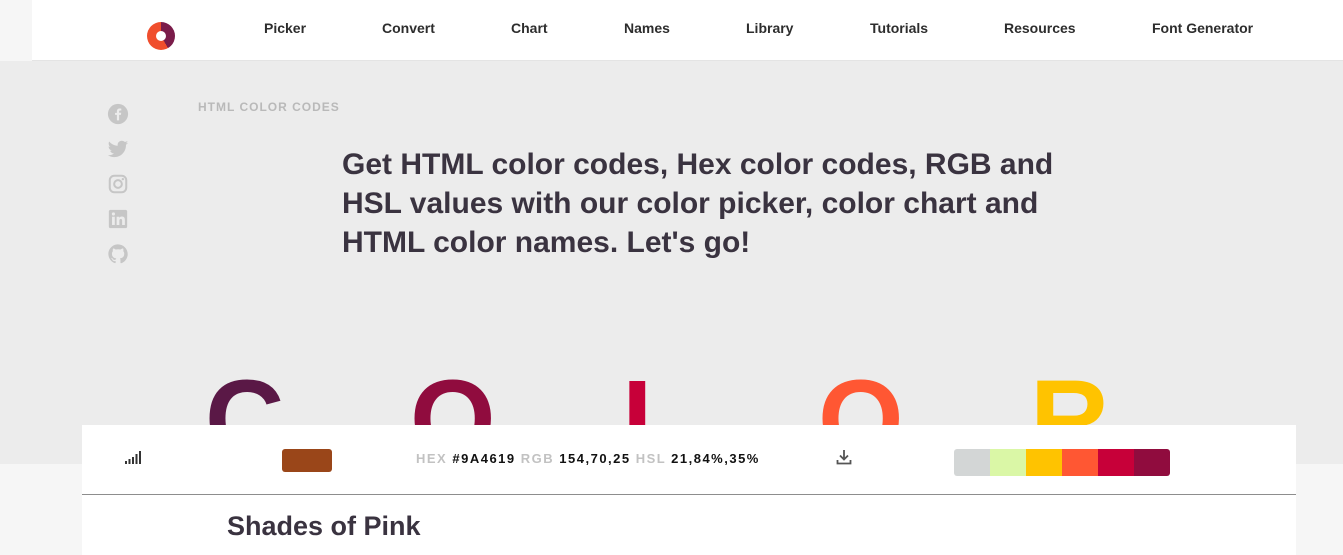 The height and width of the screenshot is (555, 1343). Describe the element at coordinates (285, 28) in the screenshot. I see `nav-item-picker: Picker` at that location.